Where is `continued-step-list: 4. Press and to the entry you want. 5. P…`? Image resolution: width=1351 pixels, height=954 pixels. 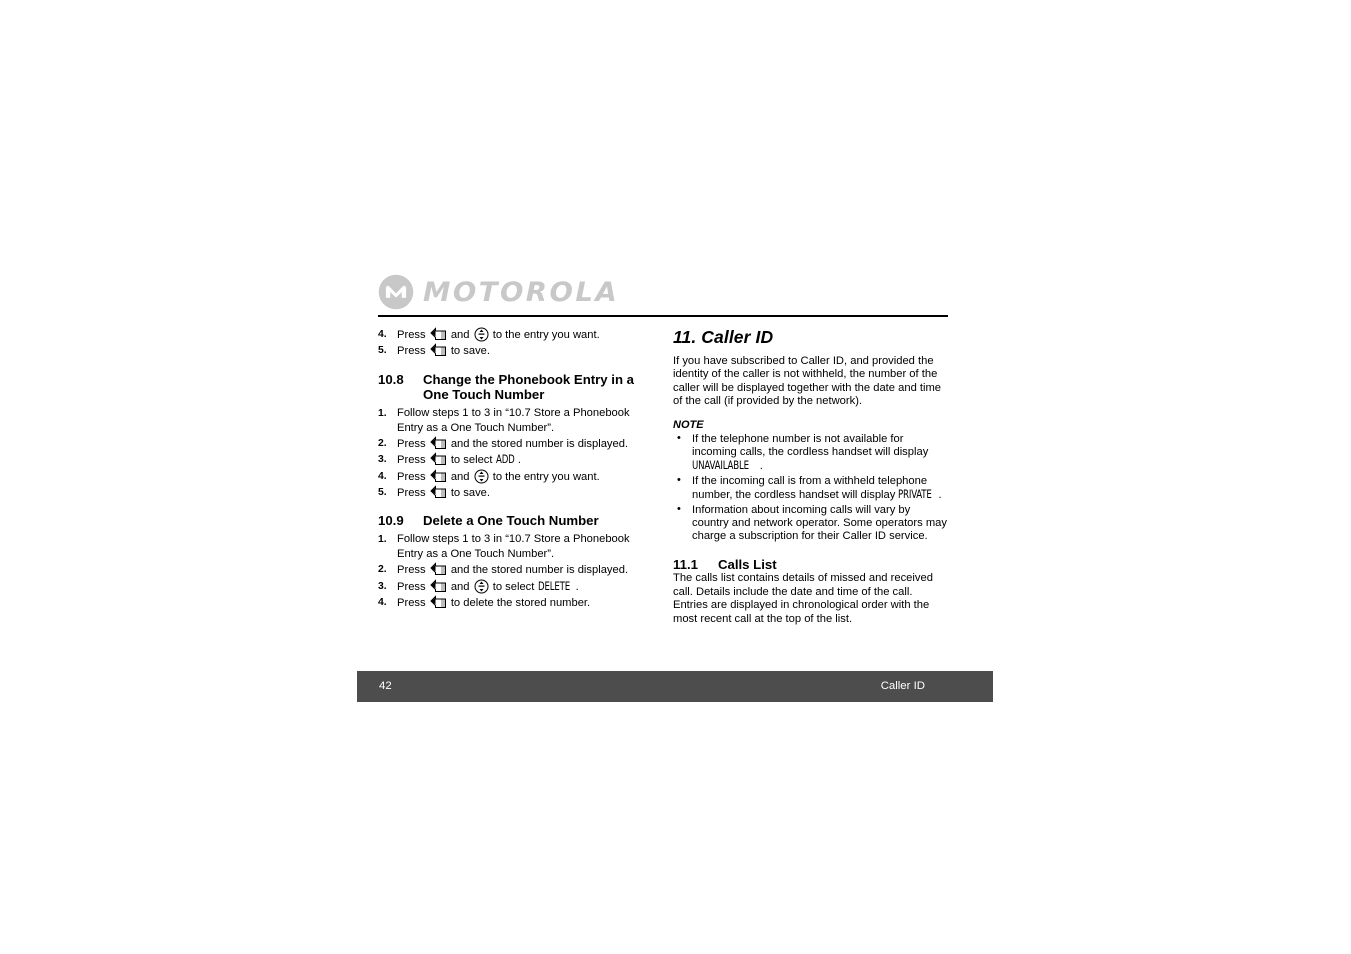
continued-step-list: 4. Press and to the entry you want. 5. P… is located at coordinates (514, 343).